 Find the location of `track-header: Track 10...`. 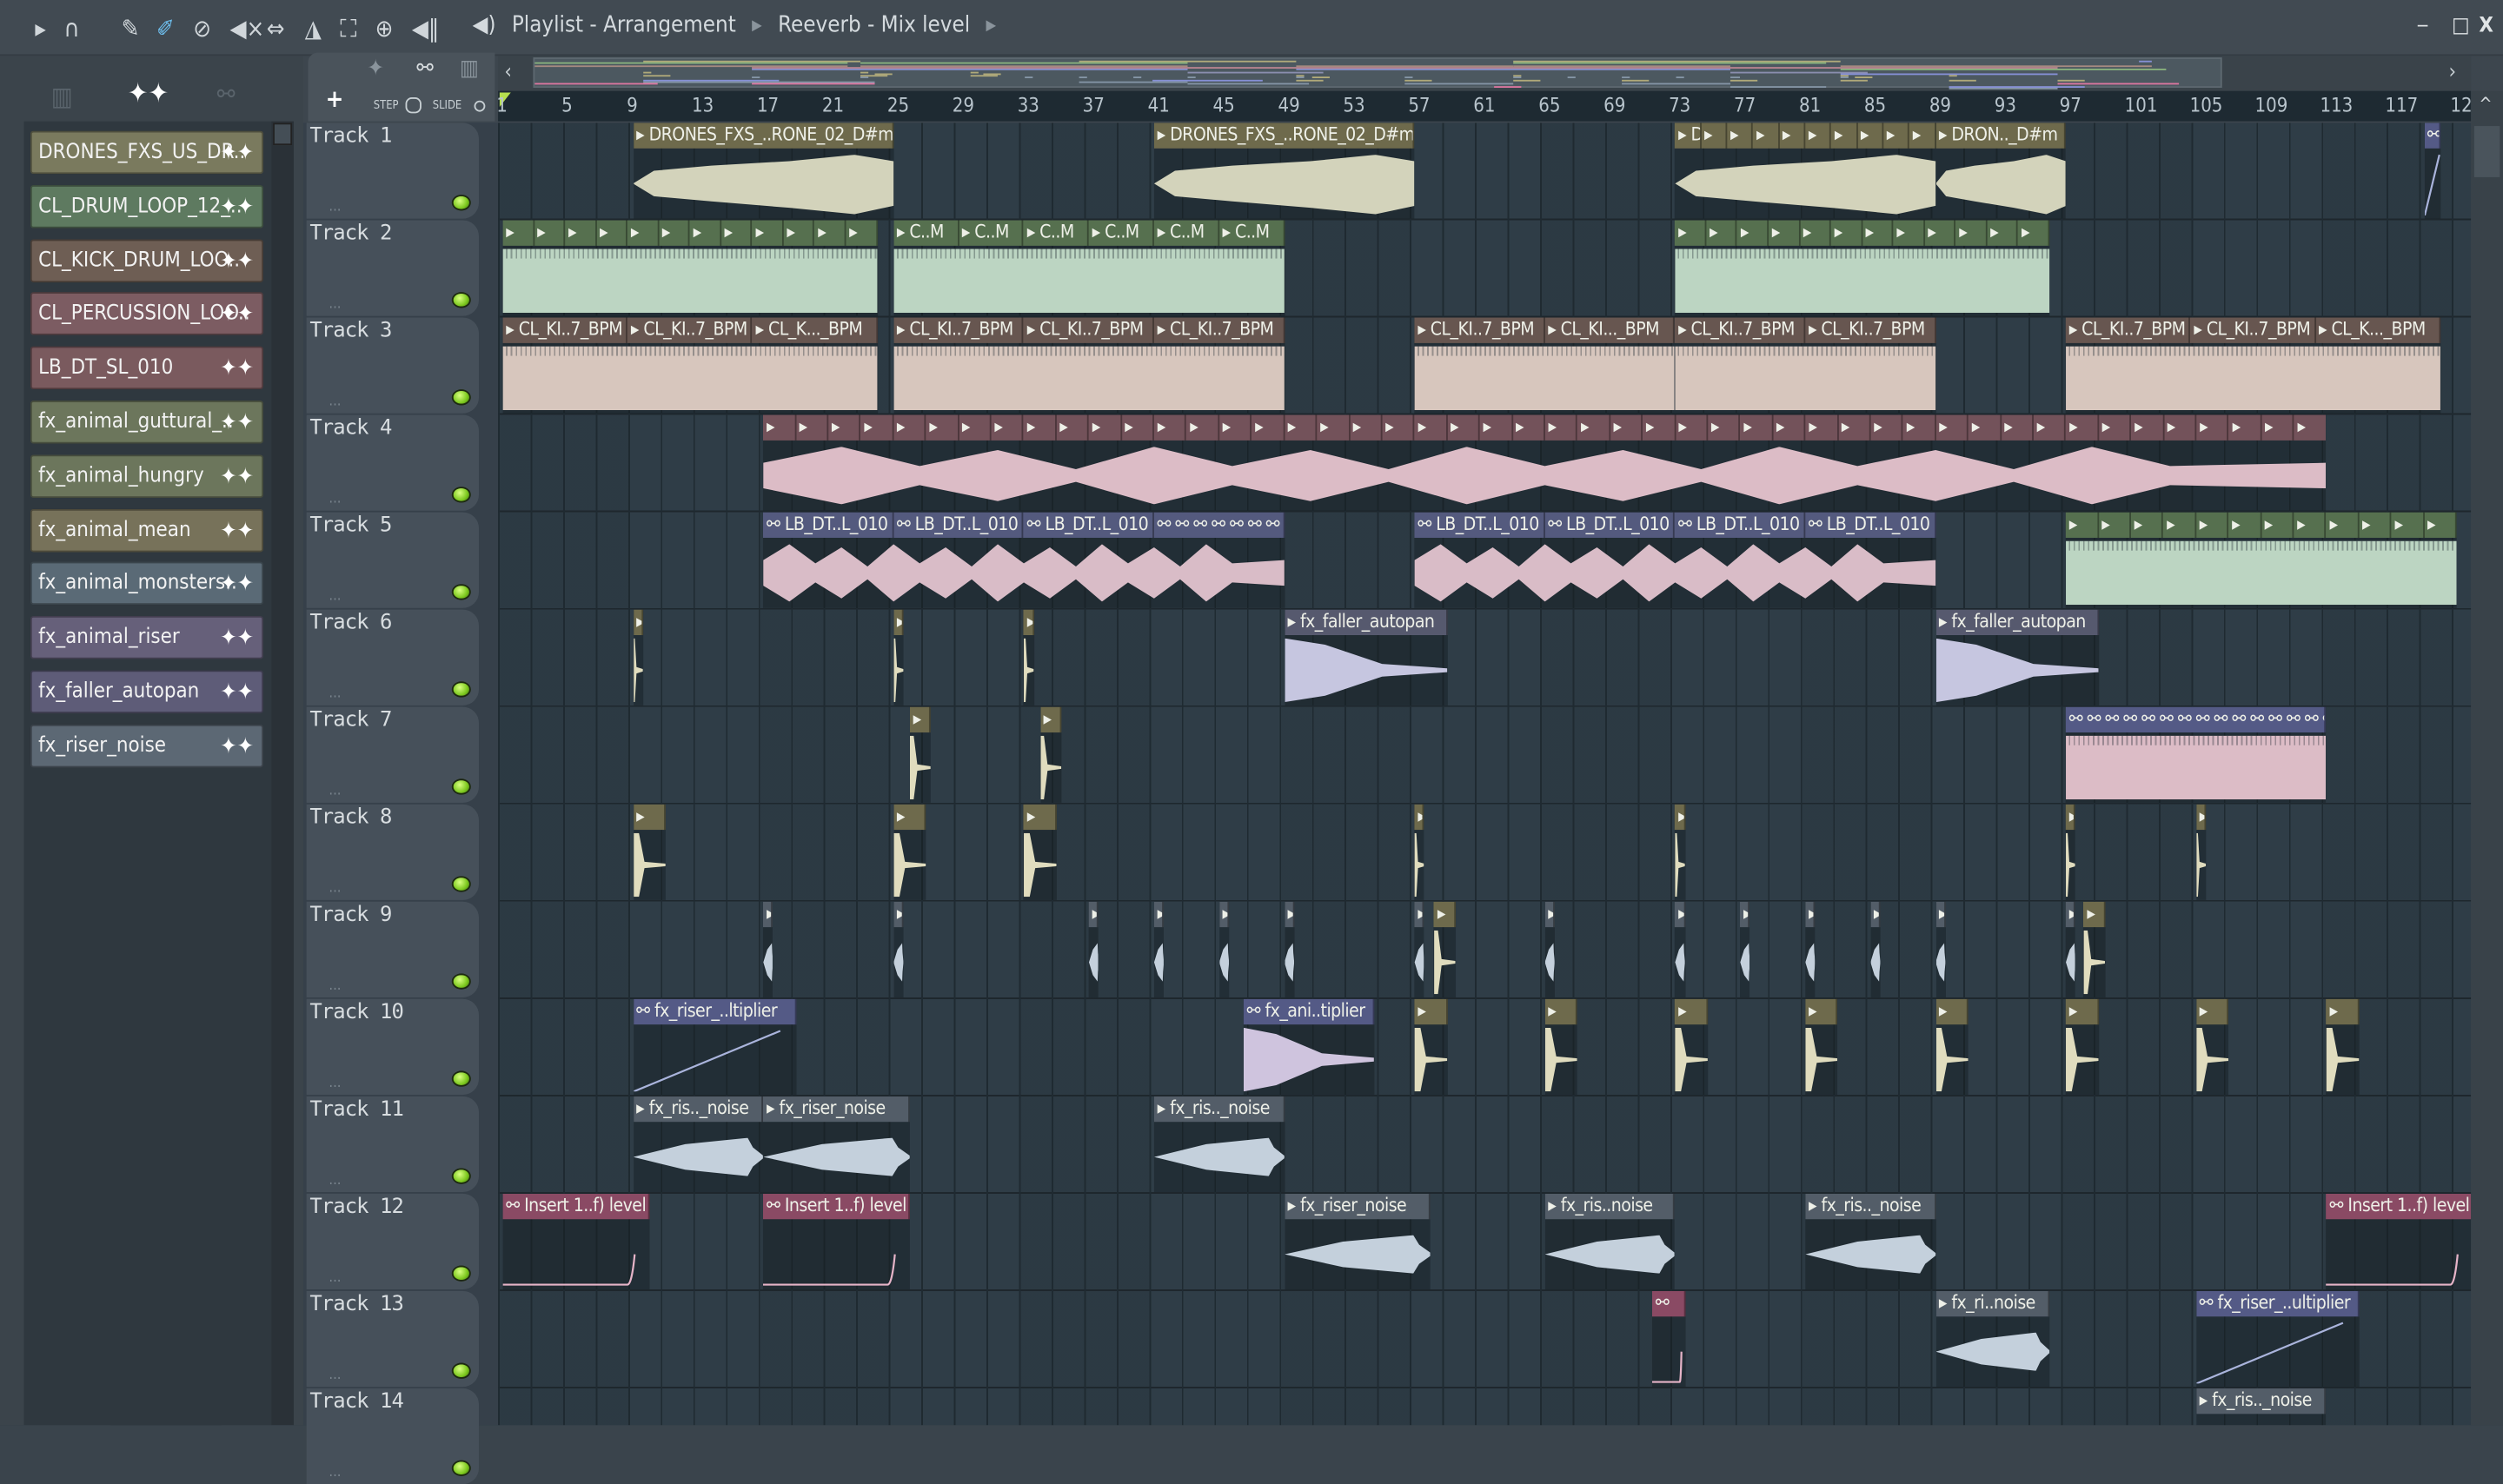

track-header: Track 10... is located at coordinates (393, 1046).